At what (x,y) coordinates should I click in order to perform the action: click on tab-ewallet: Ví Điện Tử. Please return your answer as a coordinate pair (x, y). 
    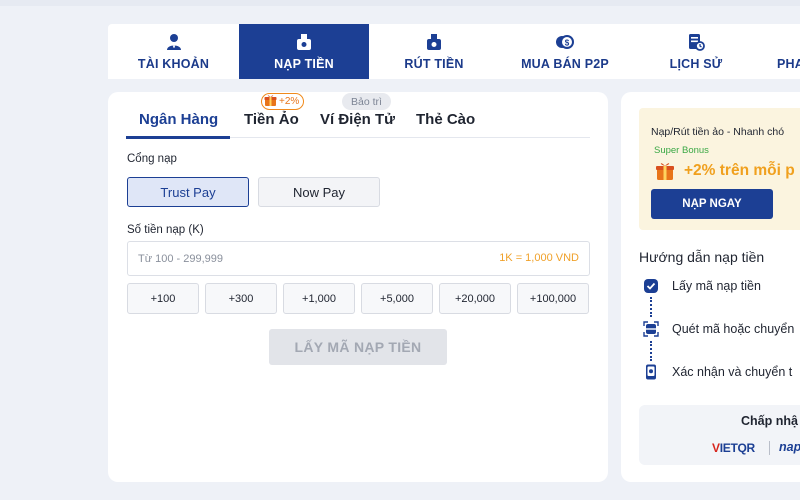
    Looking at the image, I should click on (357, 119).